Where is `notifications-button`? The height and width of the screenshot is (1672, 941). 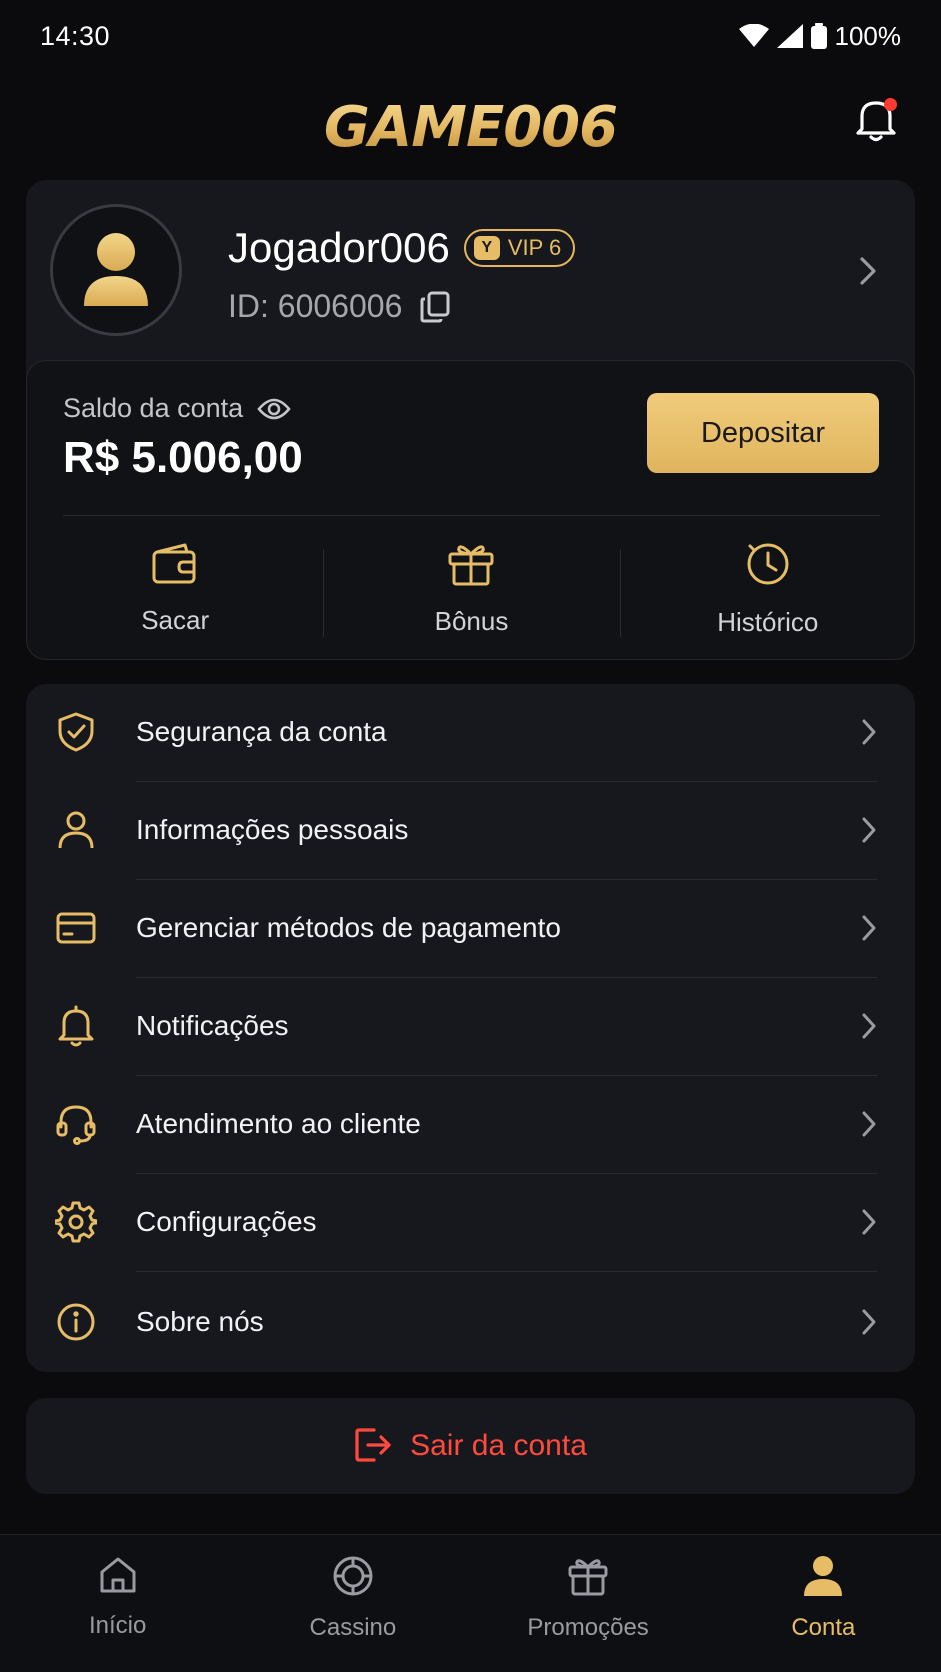
notifications-button is located at coordinates (876, 121).